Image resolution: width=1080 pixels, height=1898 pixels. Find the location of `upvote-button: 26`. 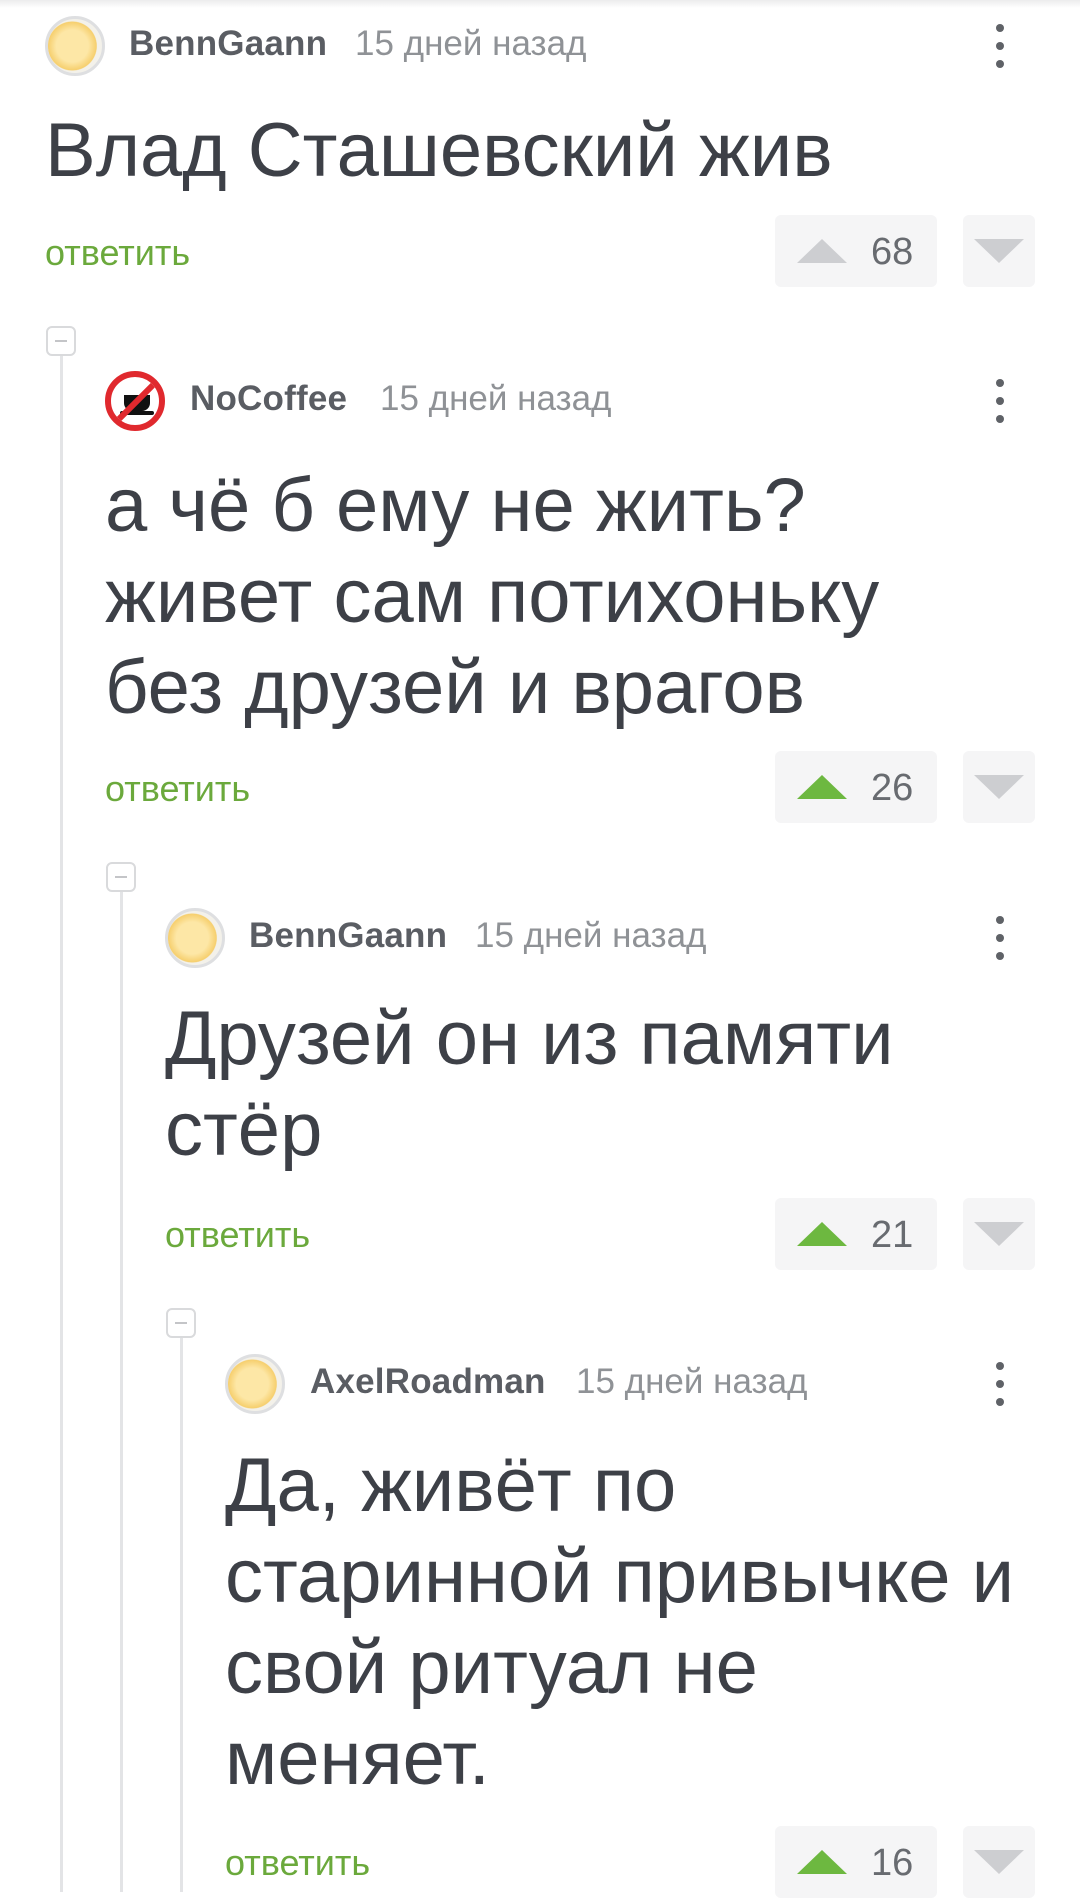

upvote-button: 26 is located at coordinates (856, 787).